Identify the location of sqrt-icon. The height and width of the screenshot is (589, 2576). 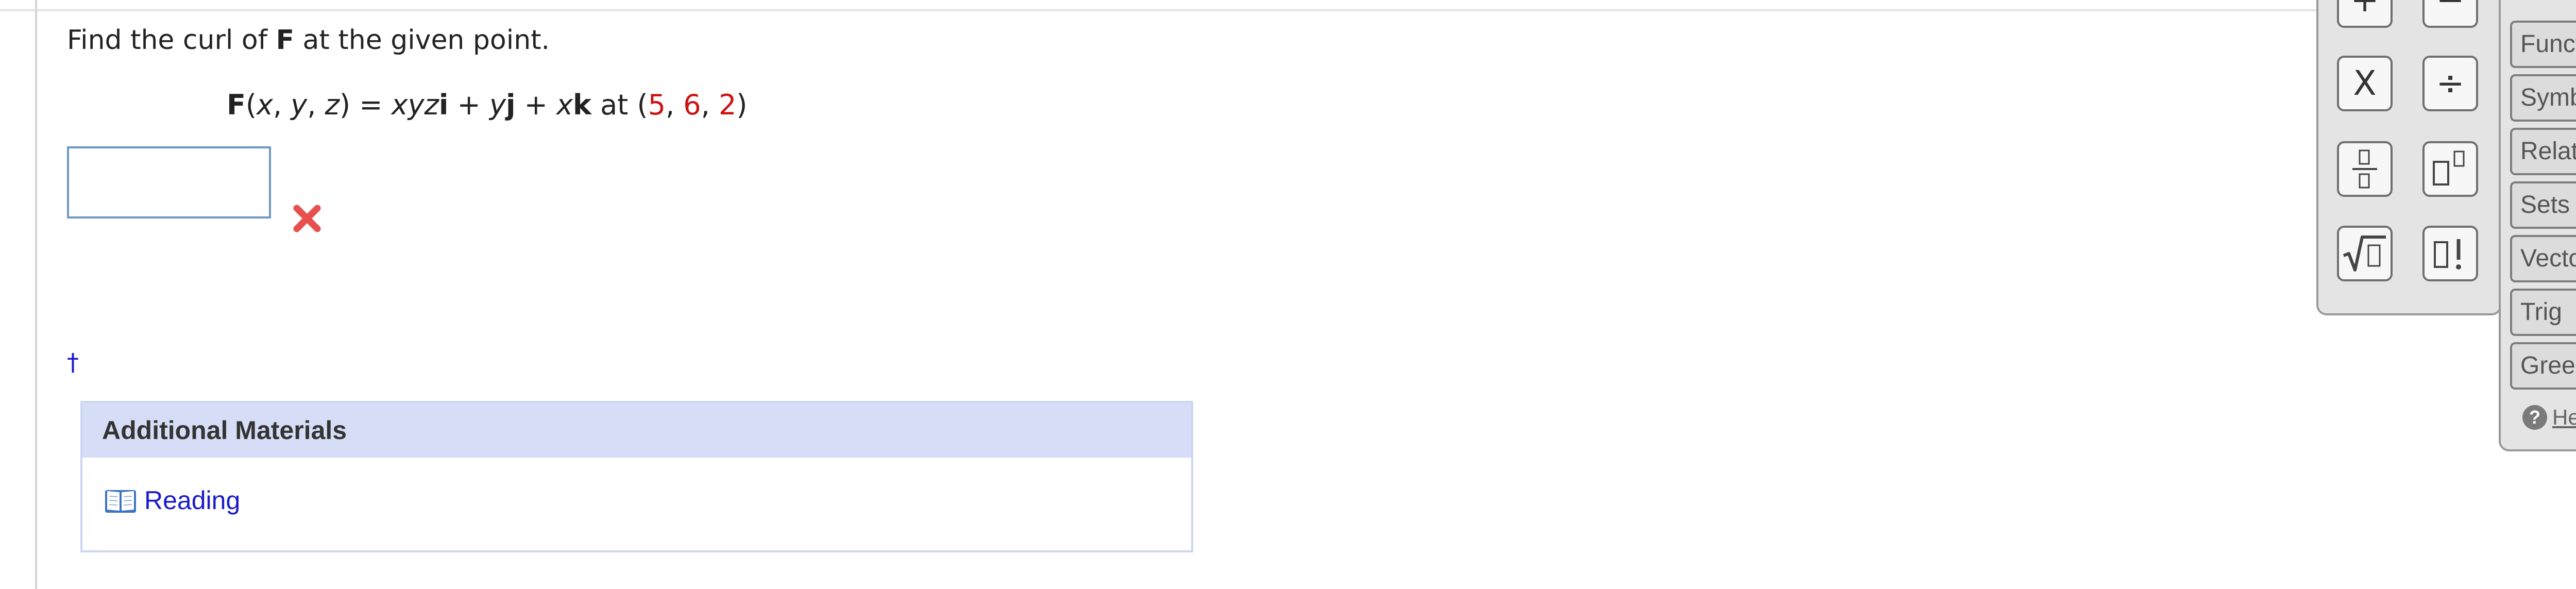
(2365, 253).